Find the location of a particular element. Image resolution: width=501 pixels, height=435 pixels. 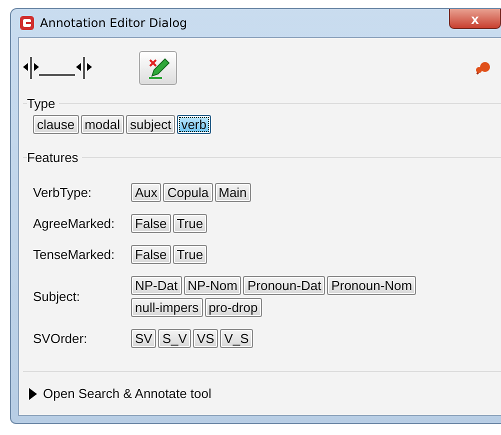

pin-icon is located at coordinates (483, 68).